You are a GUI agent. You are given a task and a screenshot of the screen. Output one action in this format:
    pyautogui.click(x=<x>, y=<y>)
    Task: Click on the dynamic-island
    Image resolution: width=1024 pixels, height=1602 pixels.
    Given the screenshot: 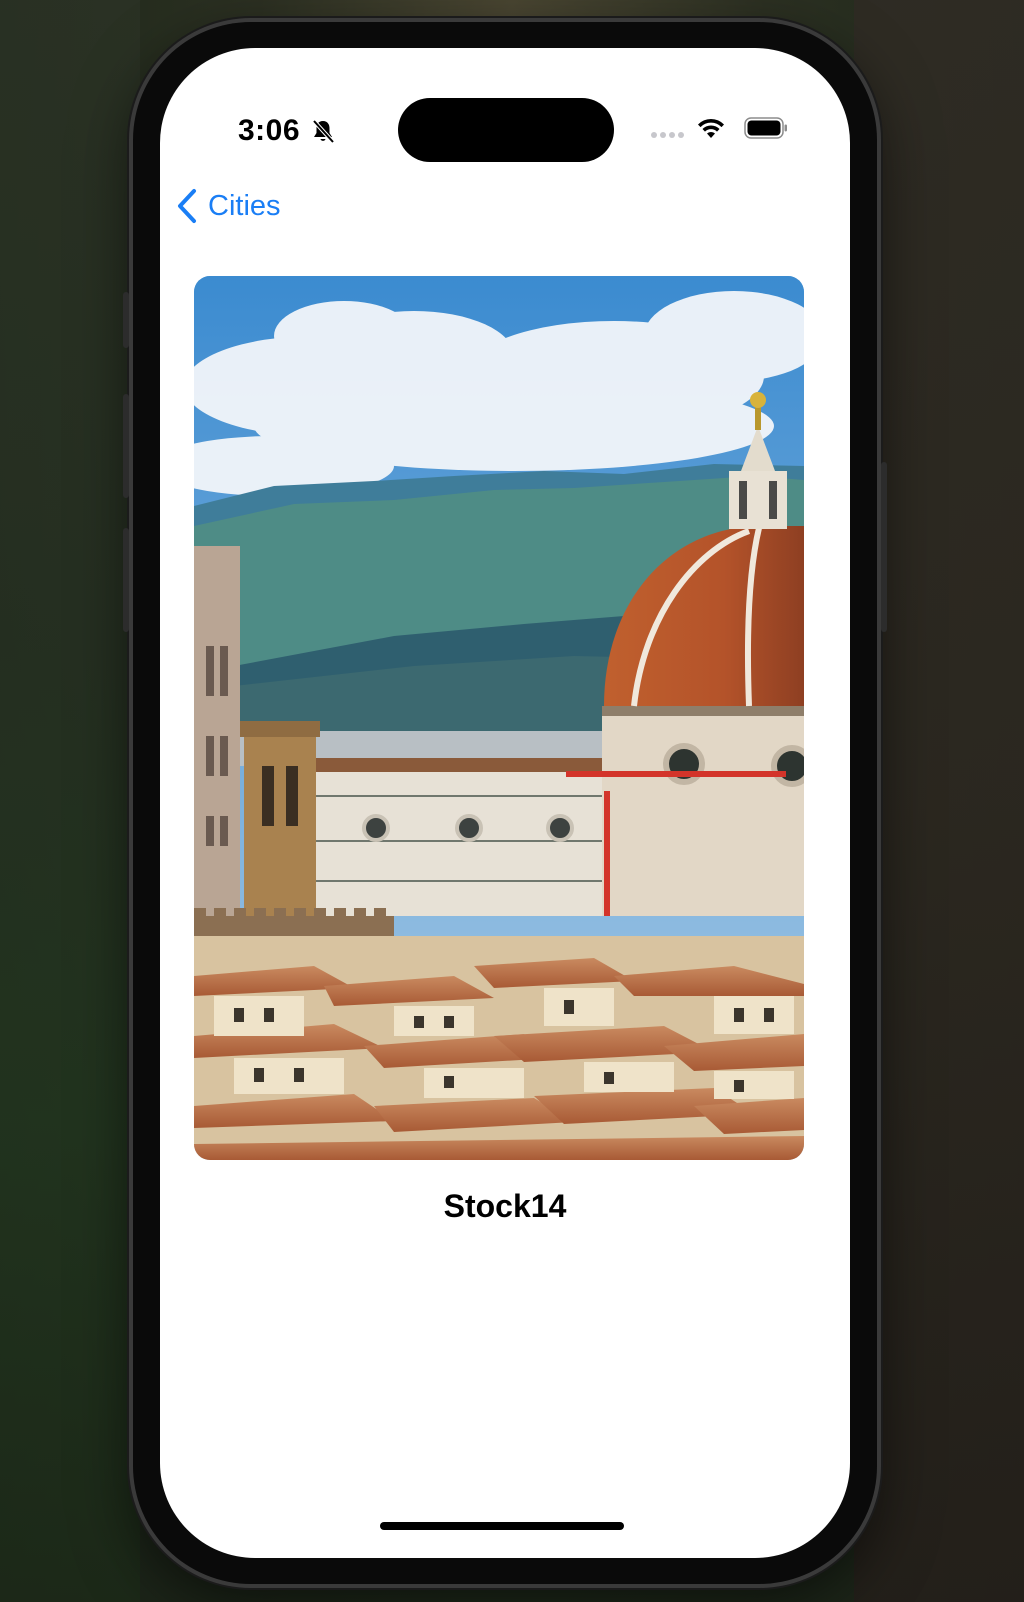 What is the action you would take?
    pyautogui.click(x=506, y=130)
    